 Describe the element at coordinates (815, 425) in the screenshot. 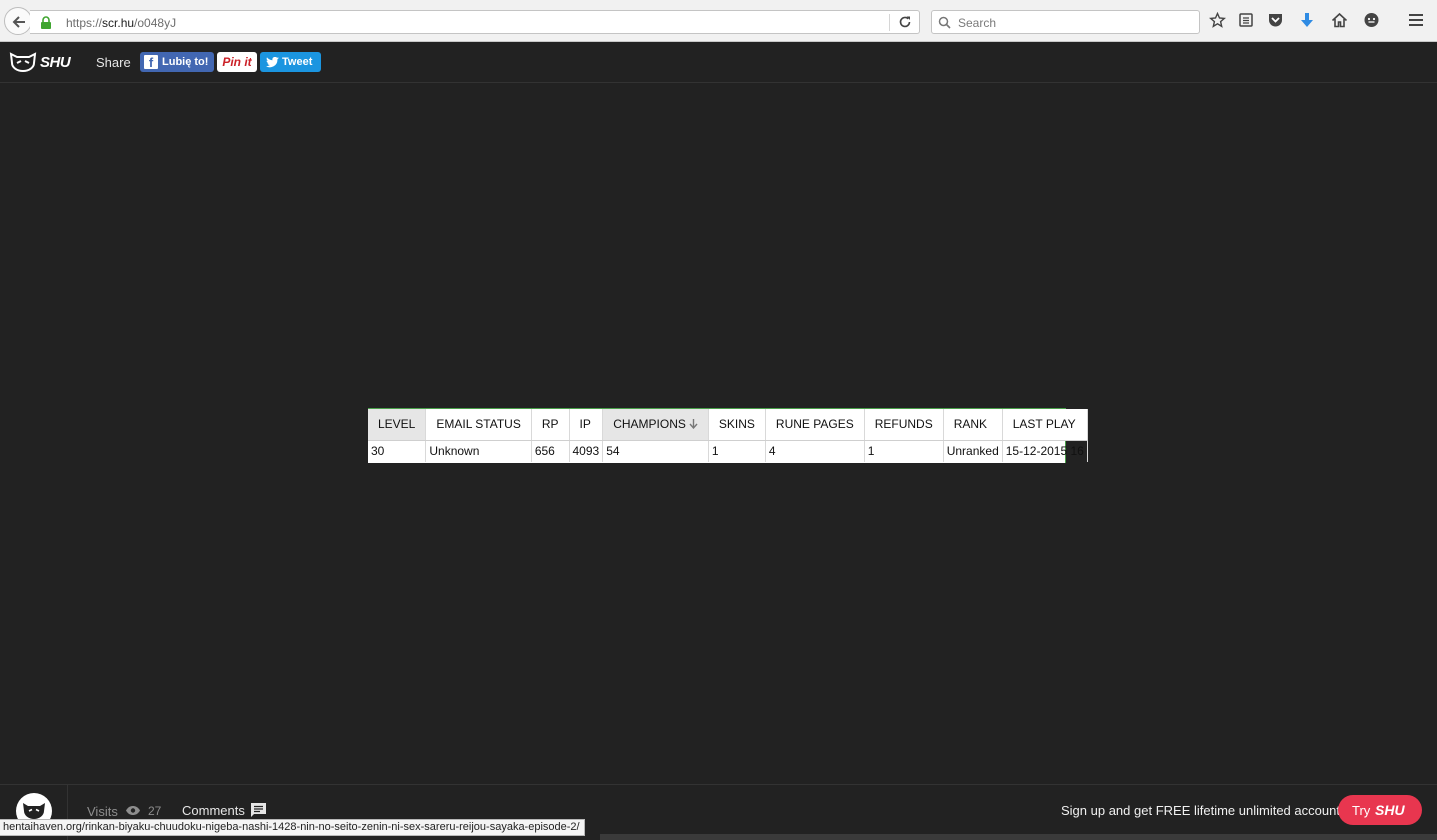

I see `column-header-rune-pages: RUNE PAGES` at that location.